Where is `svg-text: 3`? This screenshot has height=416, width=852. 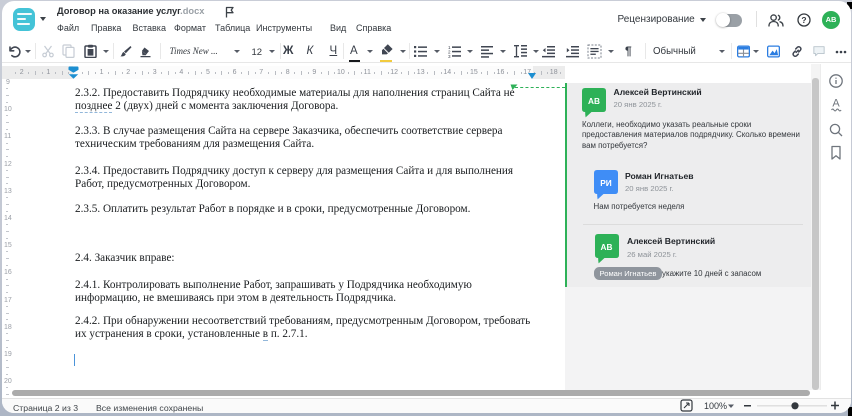 svg-text: 3 is located at coordinates (449, 56).